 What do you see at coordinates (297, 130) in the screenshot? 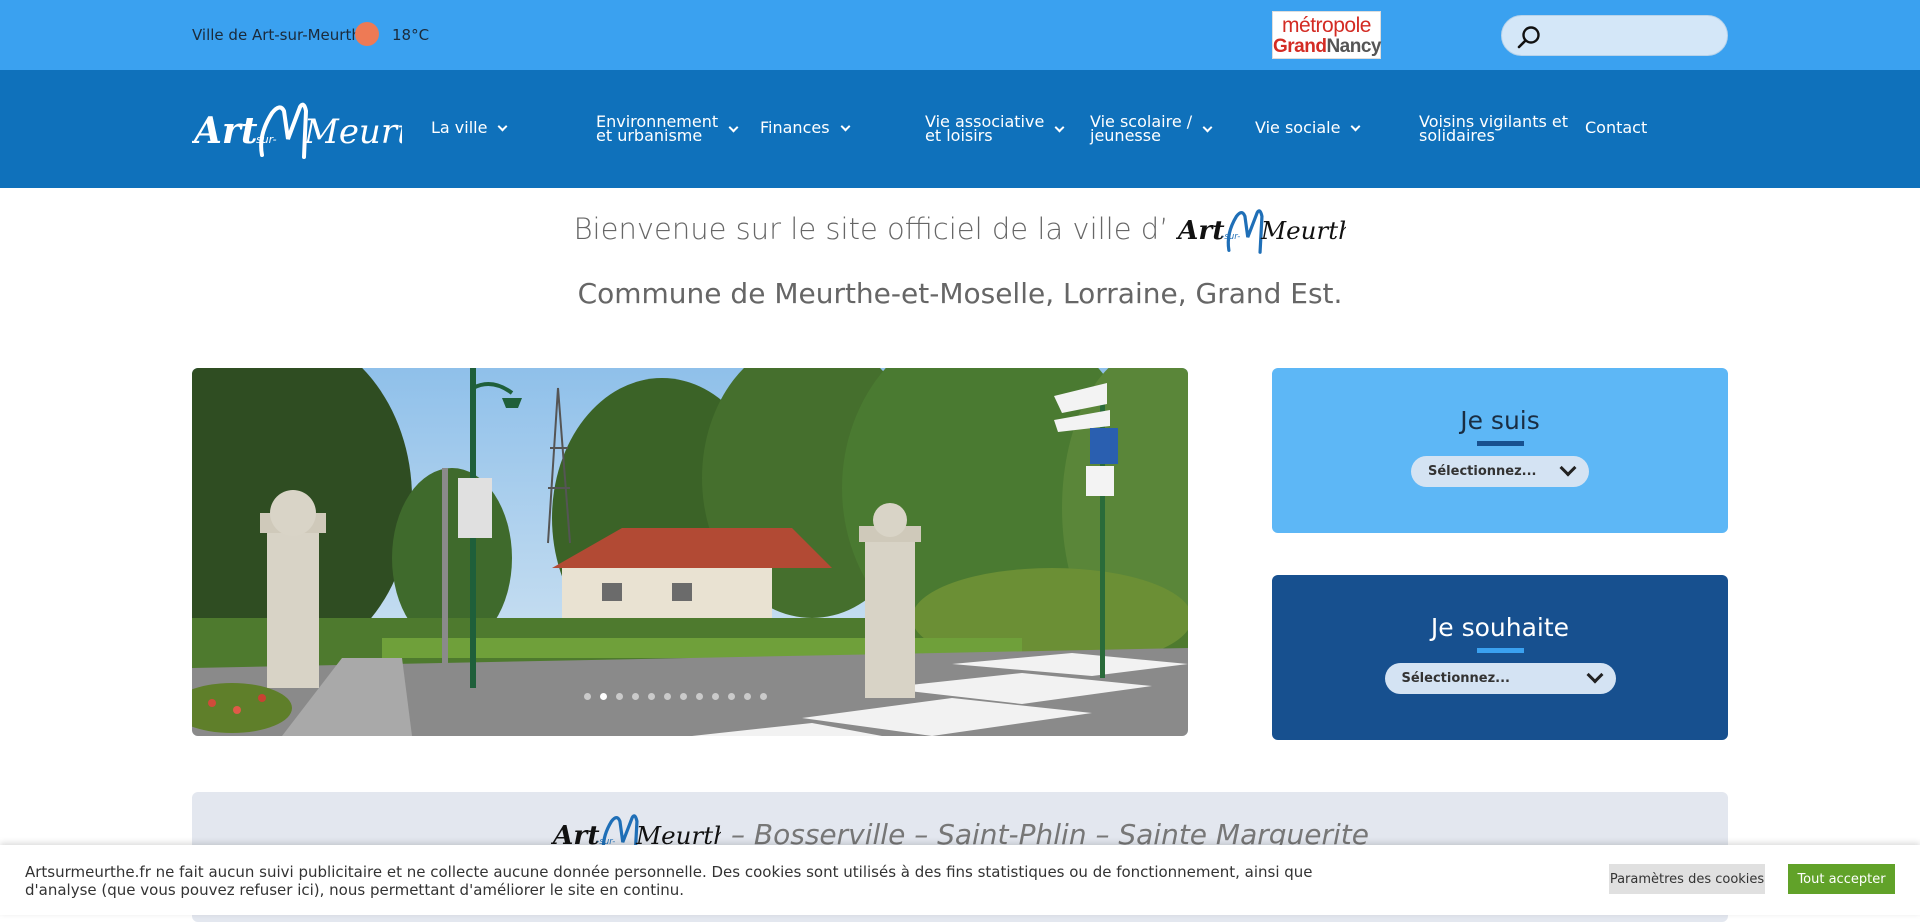
I see `site-logo: Art -sur- Meurthe` at bounding box center [297, 130].